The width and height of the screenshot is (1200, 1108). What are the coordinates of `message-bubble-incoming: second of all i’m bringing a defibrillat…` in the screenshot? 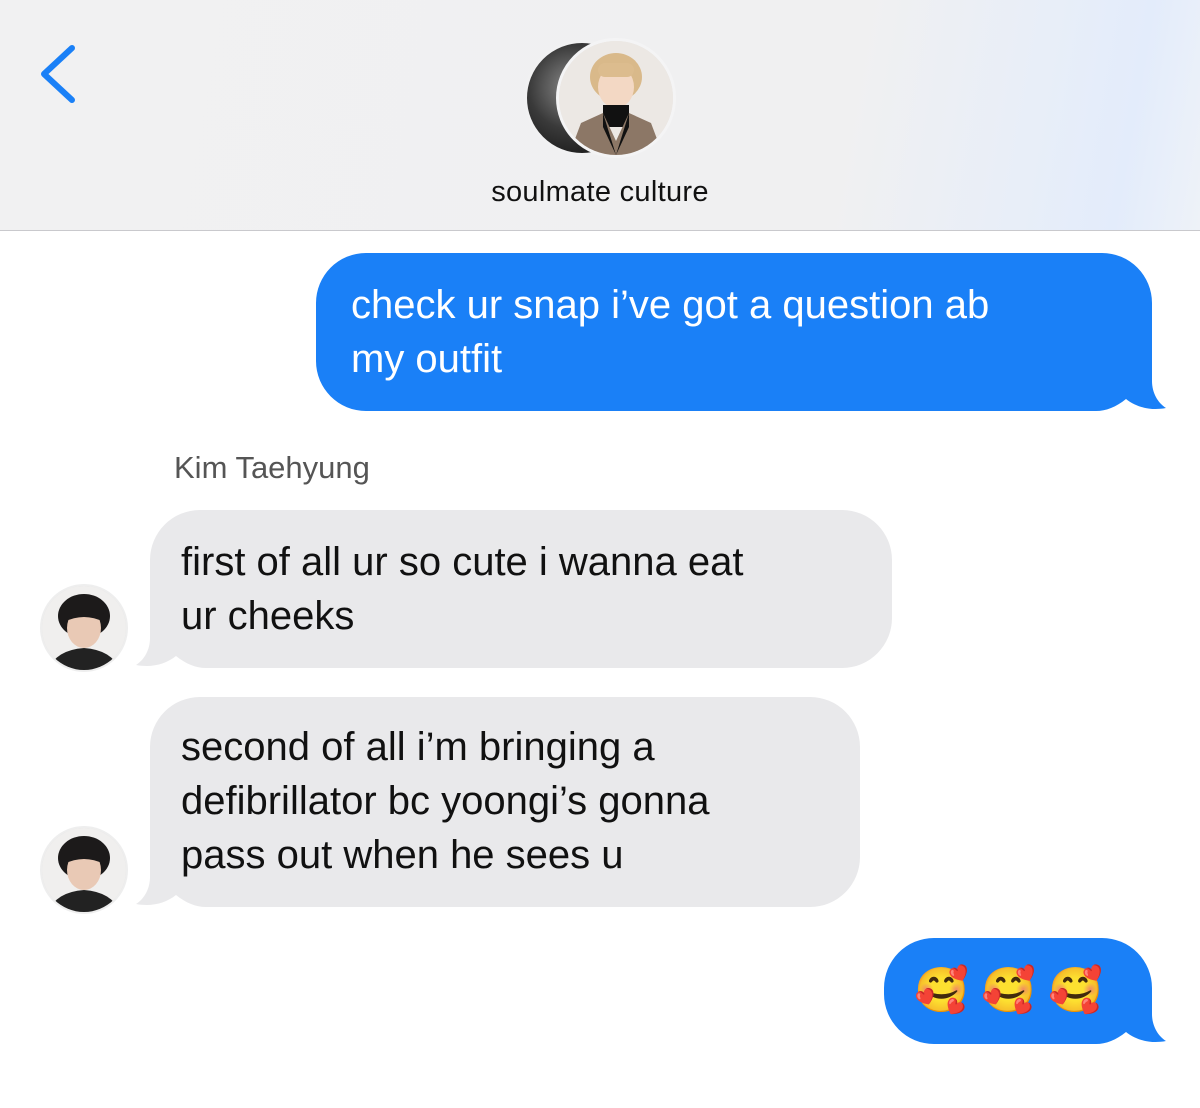 It's located at (499, 804).